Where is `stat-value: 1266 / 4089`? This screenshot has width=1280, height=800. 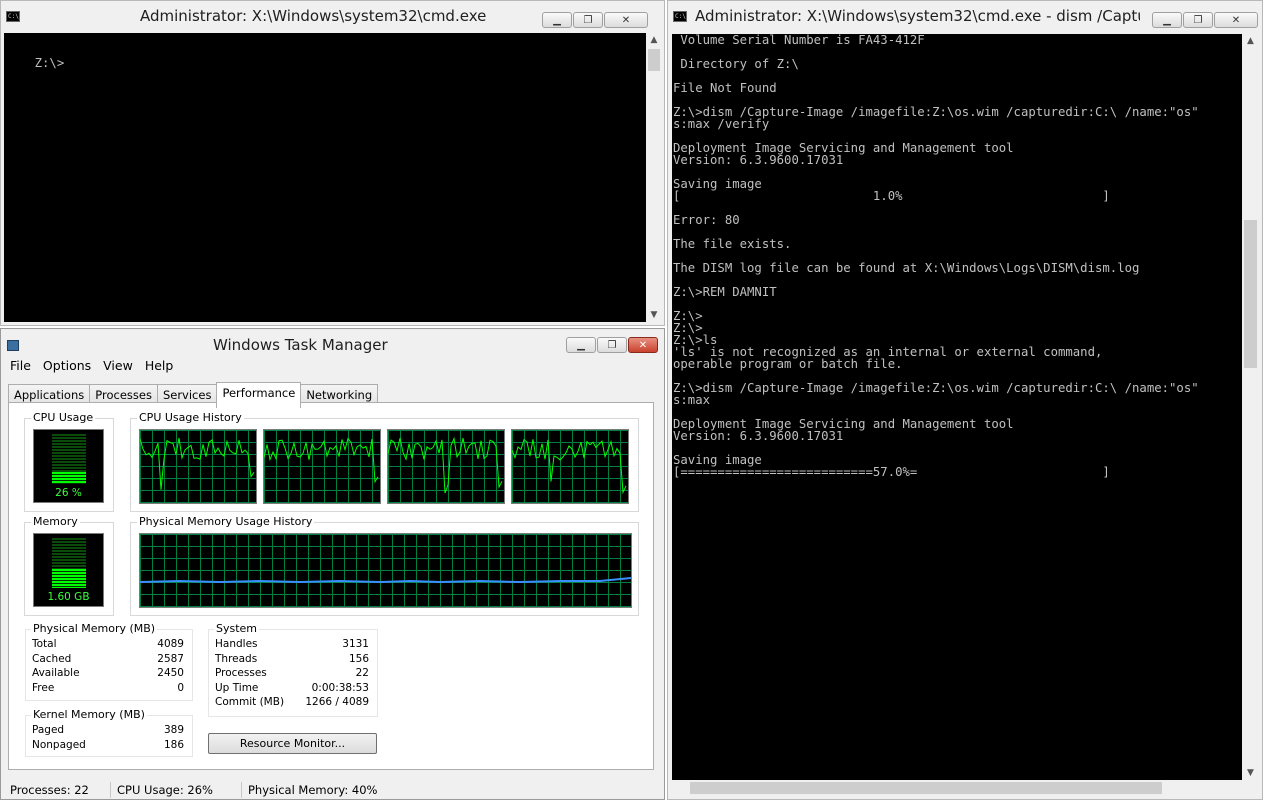
stat-value: 1266 / 4089 is located at coordinates (337, 702).